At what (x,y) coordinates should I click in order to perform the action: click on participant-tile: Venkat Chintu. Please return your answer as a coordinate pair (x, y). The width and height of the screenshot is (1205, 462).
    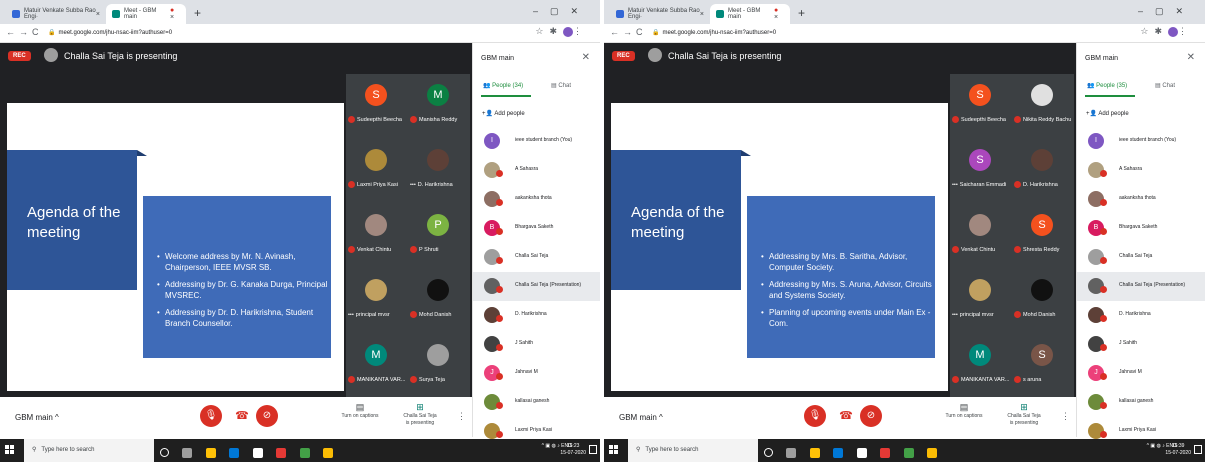
    Looking at the image, I should click on (981, 236).